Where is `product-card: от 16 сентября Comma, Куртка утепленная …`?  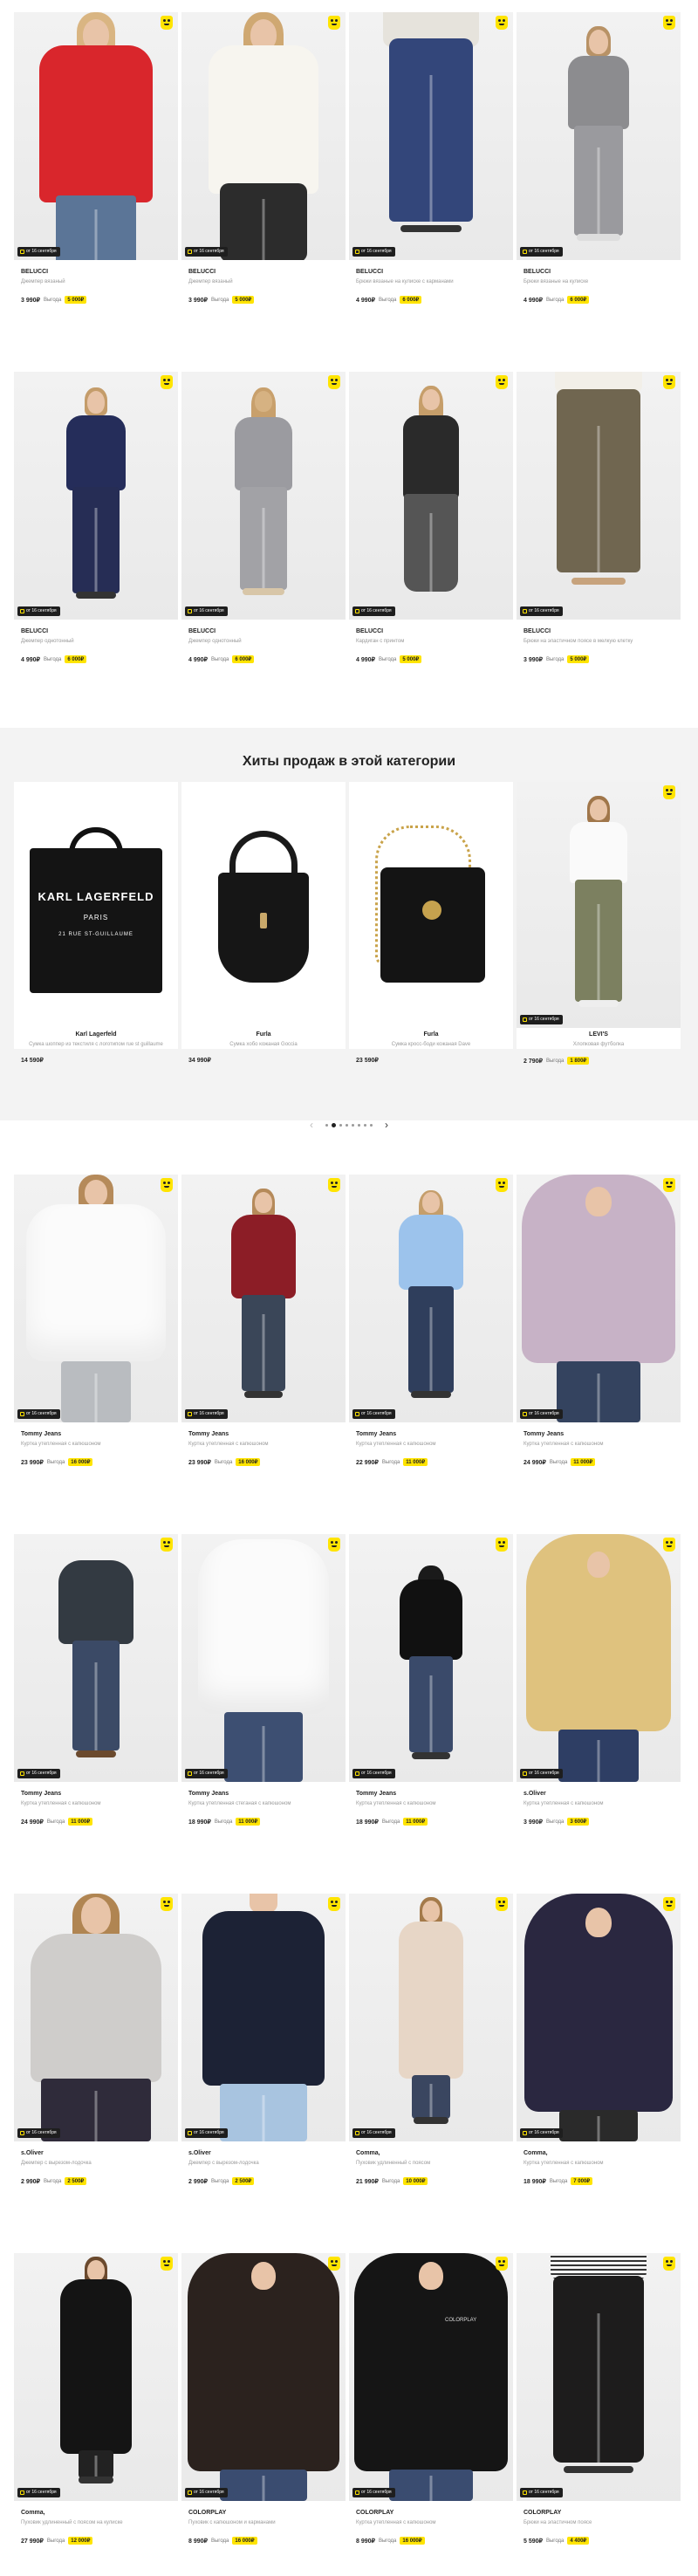 product-card: от 16 сентября Comma, Куртка утепленная … is located at coordinates (599, 2055).